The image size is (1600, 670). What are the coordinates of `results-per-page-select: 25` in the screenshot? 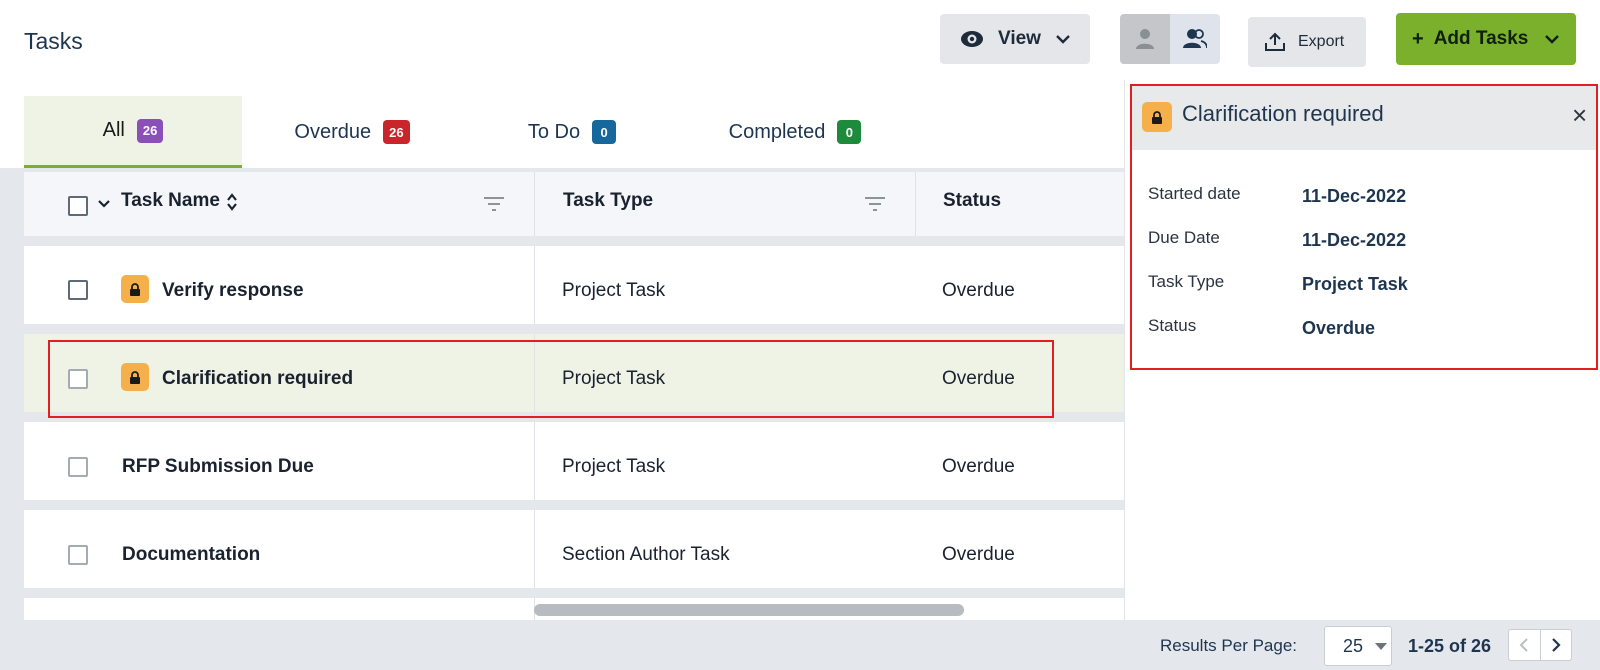 It's located at (1358, 646).